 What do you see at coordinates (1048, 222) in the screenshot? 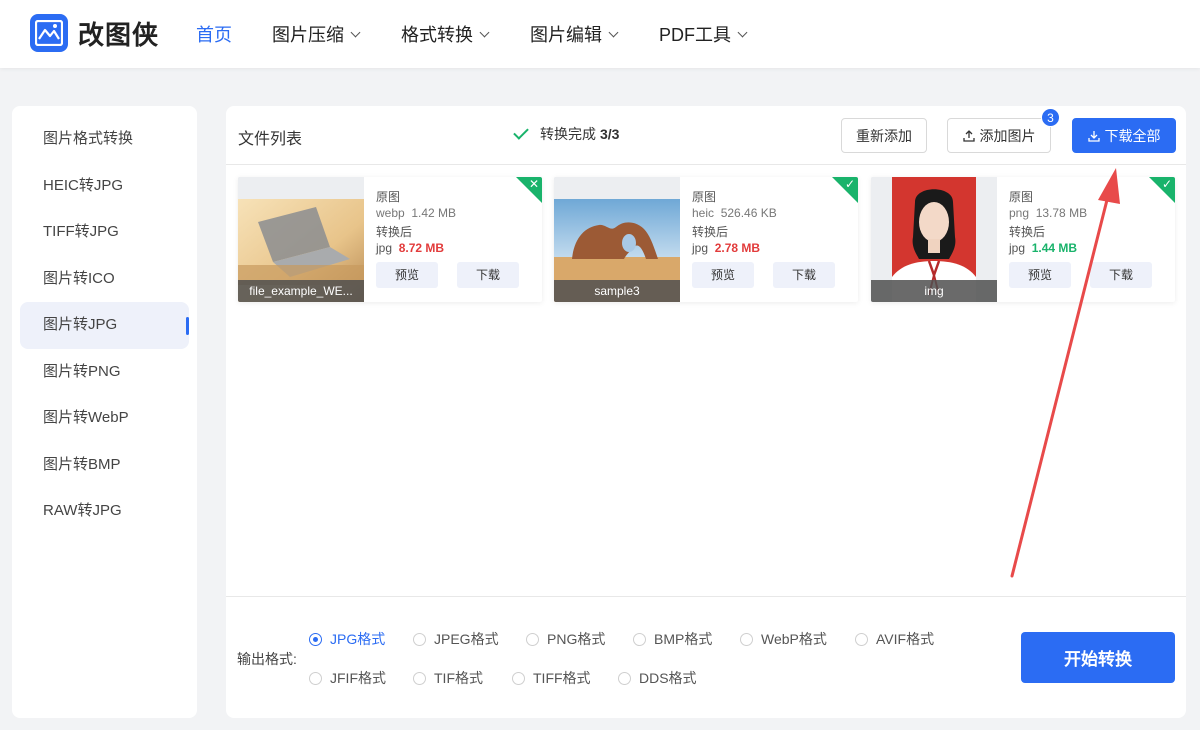
I see `file-info: 原图 png 13.78 MB 转换后 jpg 1.44 MB` at bounding box center [1048, 222].